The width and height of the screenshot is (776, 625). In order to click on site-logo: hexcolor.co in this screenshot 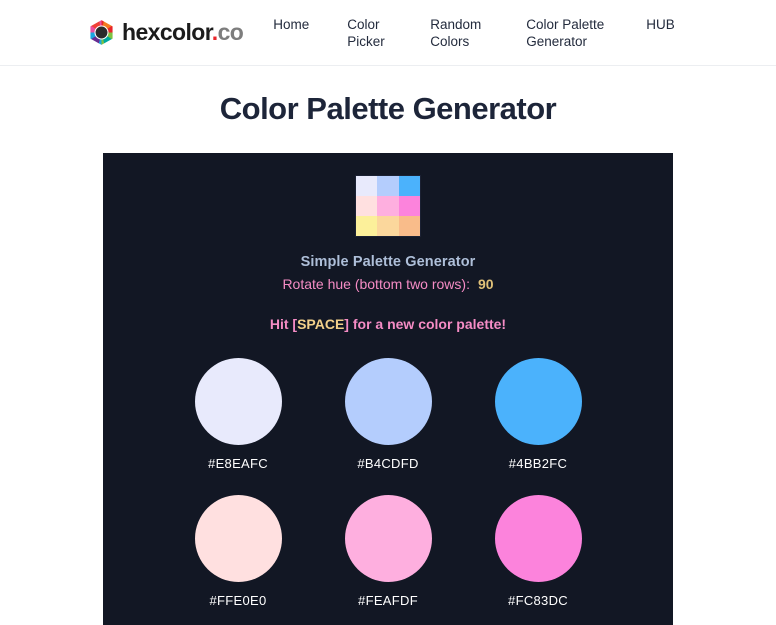, I will do `click(166, 32)`.